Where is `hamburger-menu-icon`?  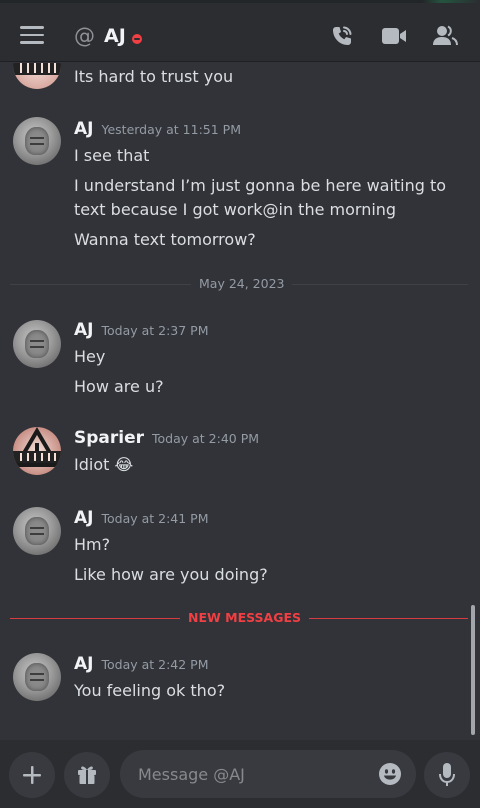
hamburger-menu-icon is located at coordinates (32, 35).